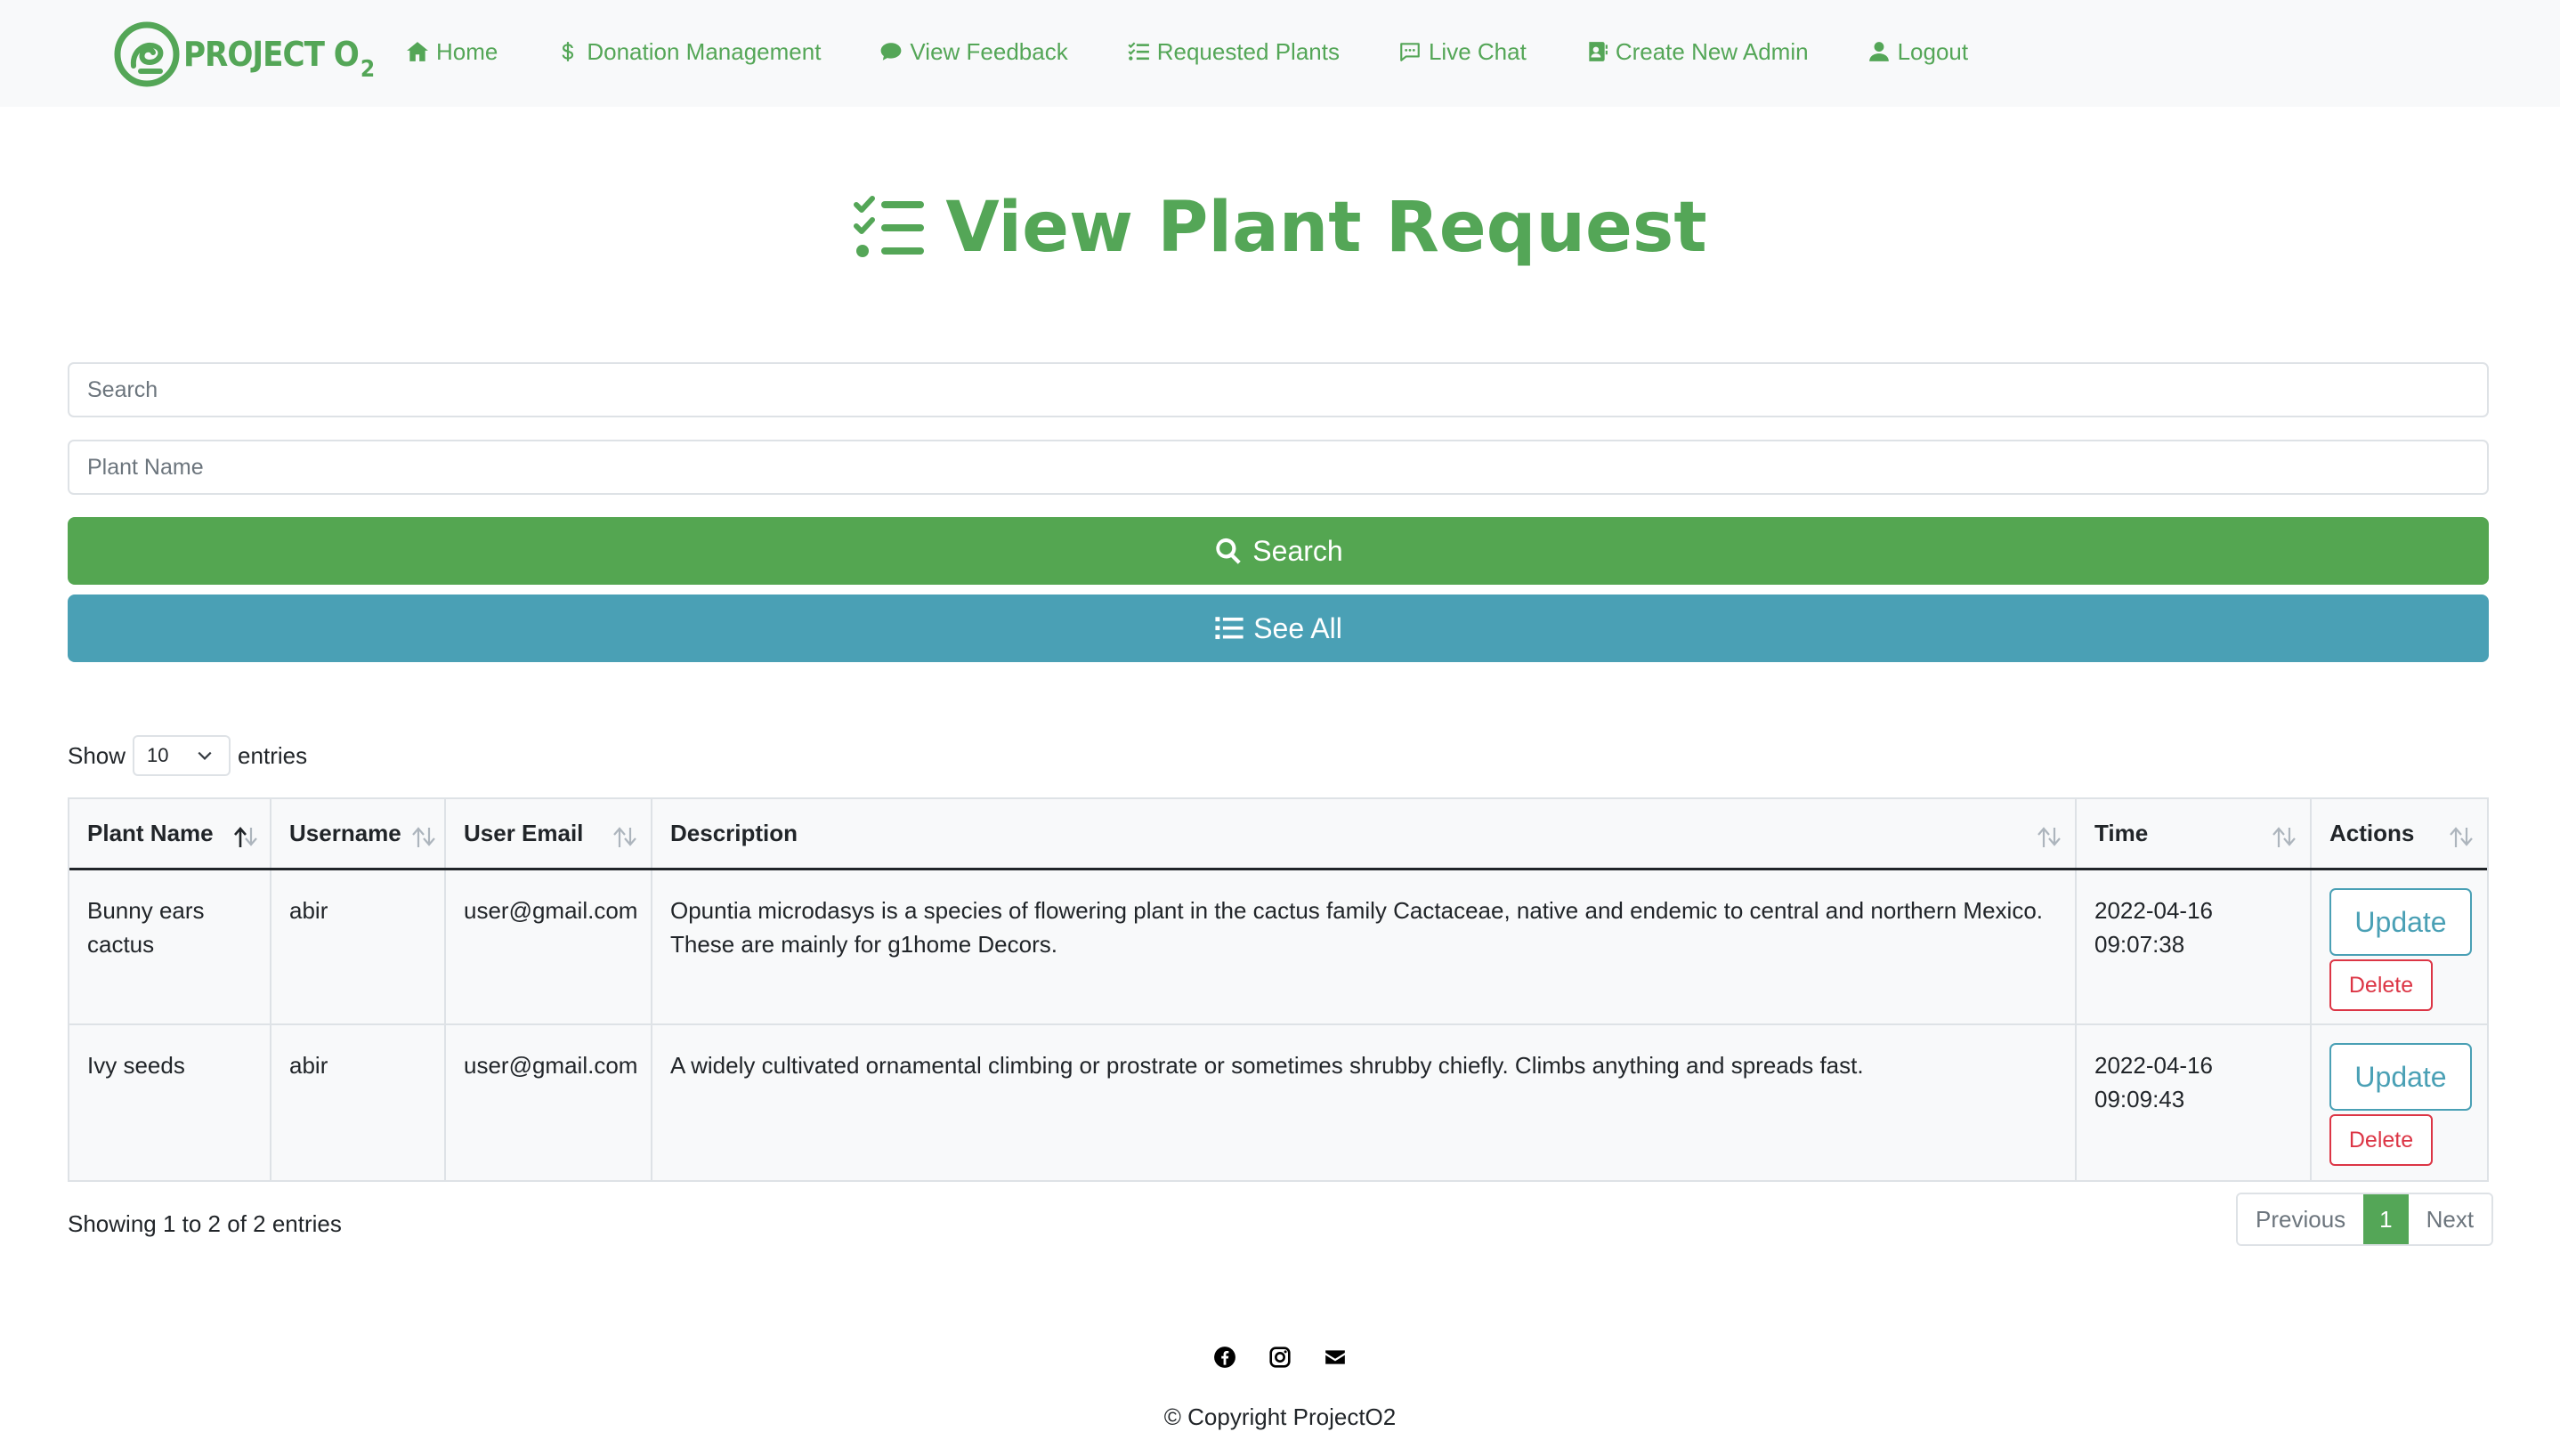 This screenshot has width=2560, height=1456. Describe the element at coordinates (524, 832) in the screenshot. I see `column-header-label: User Email` at that location.